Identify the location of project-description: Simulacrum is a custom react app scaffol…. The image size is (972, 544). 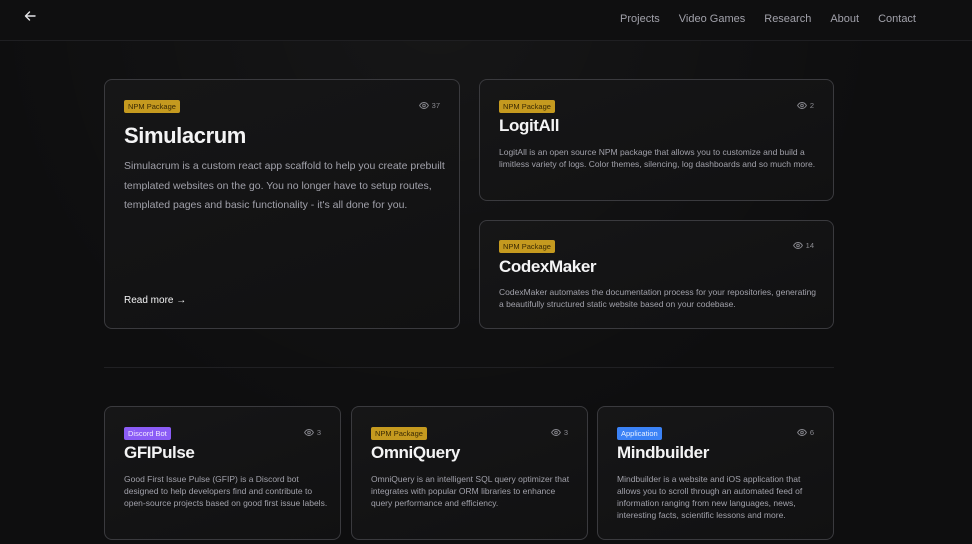
(284, 185).